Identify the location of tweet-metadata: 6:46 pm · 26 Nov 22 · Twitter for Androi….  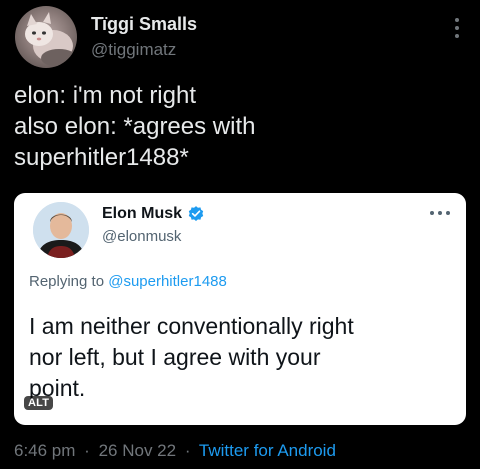
(175, 451).